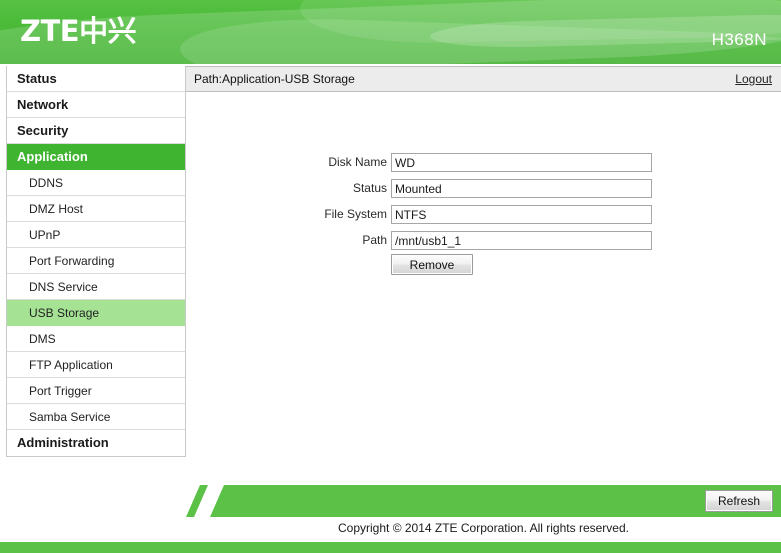 This screenshot has width=781, height=553. Describe the element at coordinates (739, 39) in the screenshot. I see `device-model-label: H368N` at that location.